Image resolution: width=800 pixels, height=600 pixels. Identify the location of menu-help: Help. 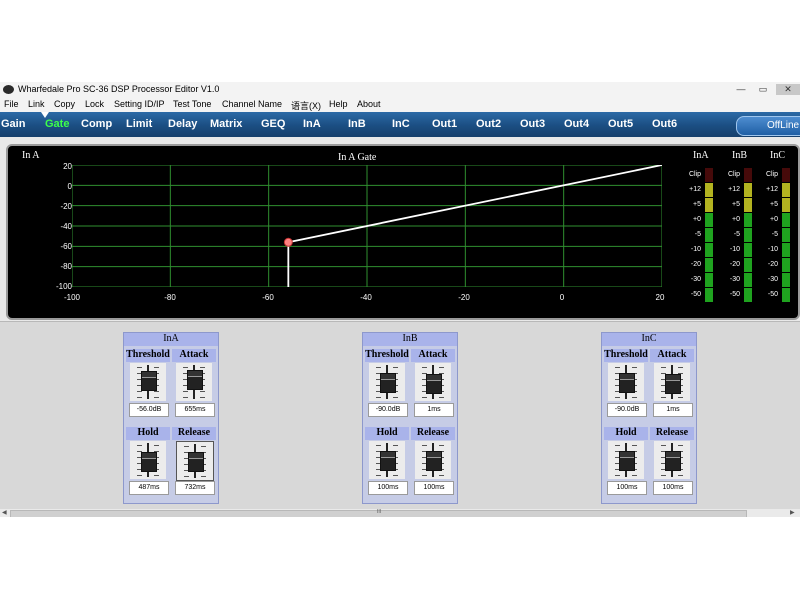
(338, 104).